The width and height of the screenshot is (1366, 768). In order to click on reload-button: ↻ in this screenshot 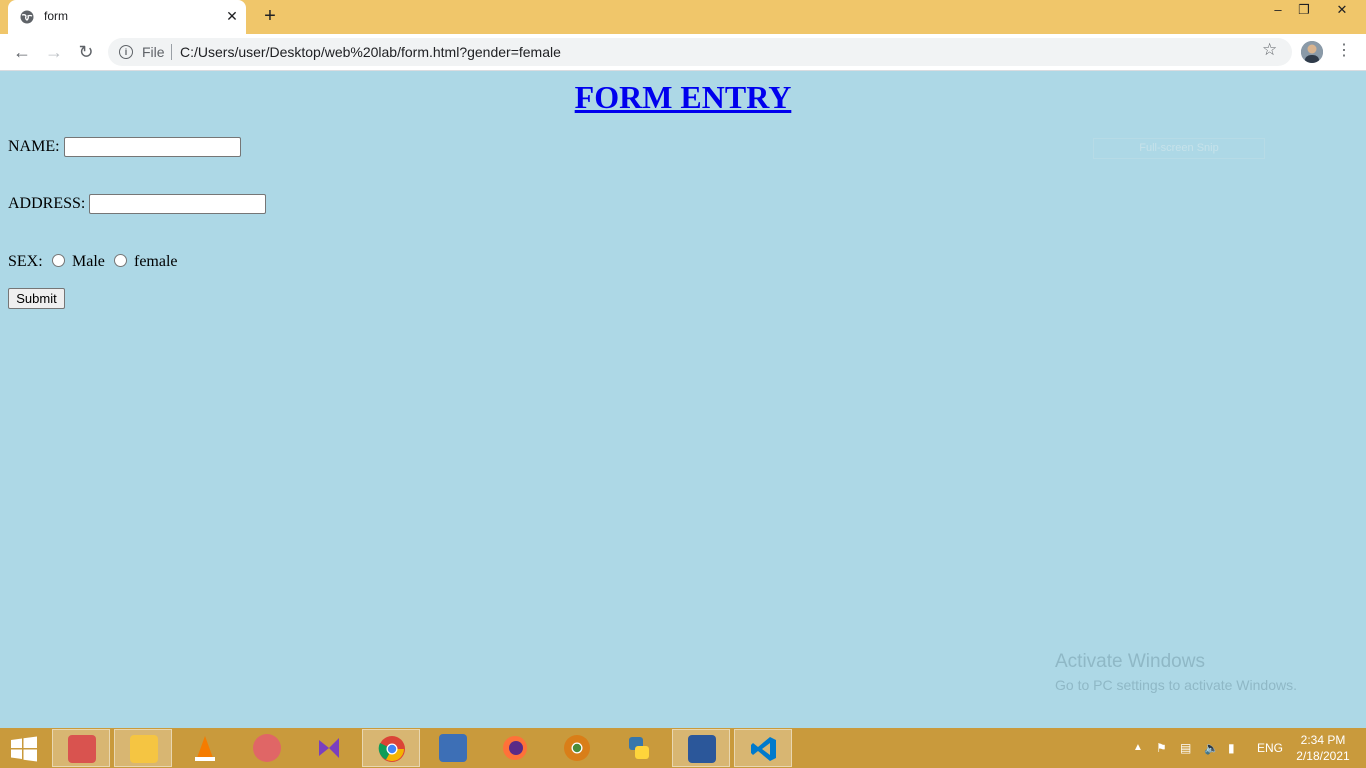, I will do `click(86, 52)`.